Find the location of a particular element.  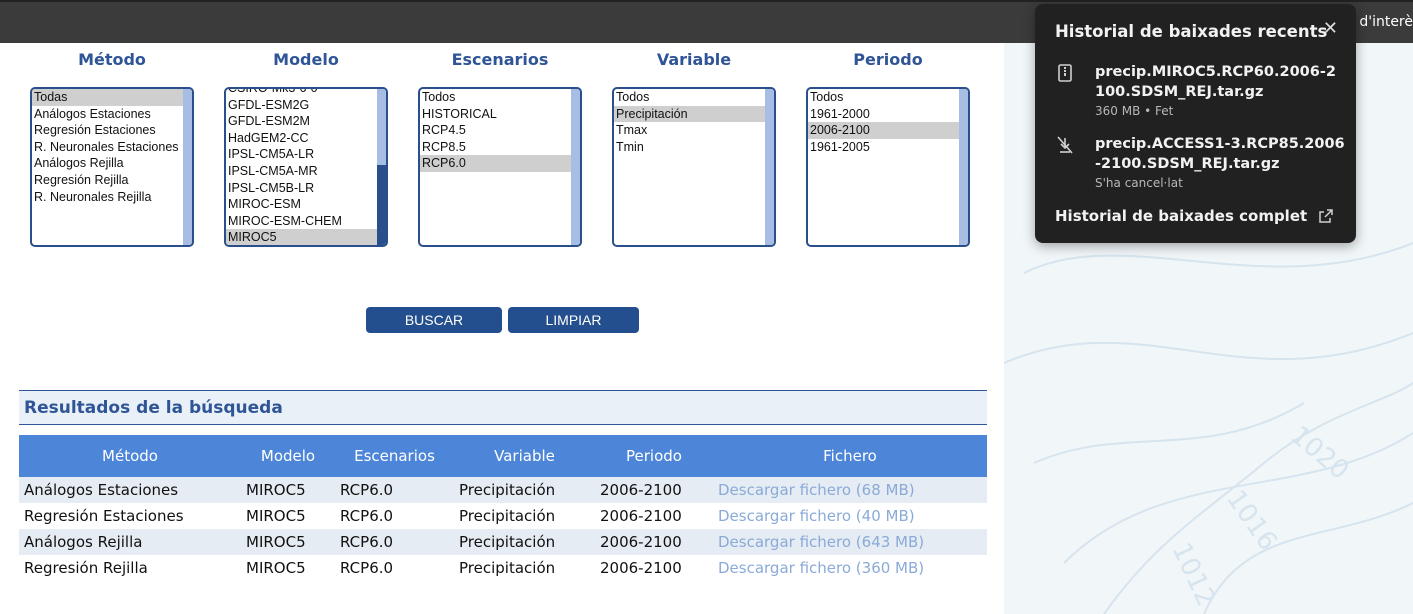

listbox-option: Regresión Estaciones is located at coordinates (111, 130).